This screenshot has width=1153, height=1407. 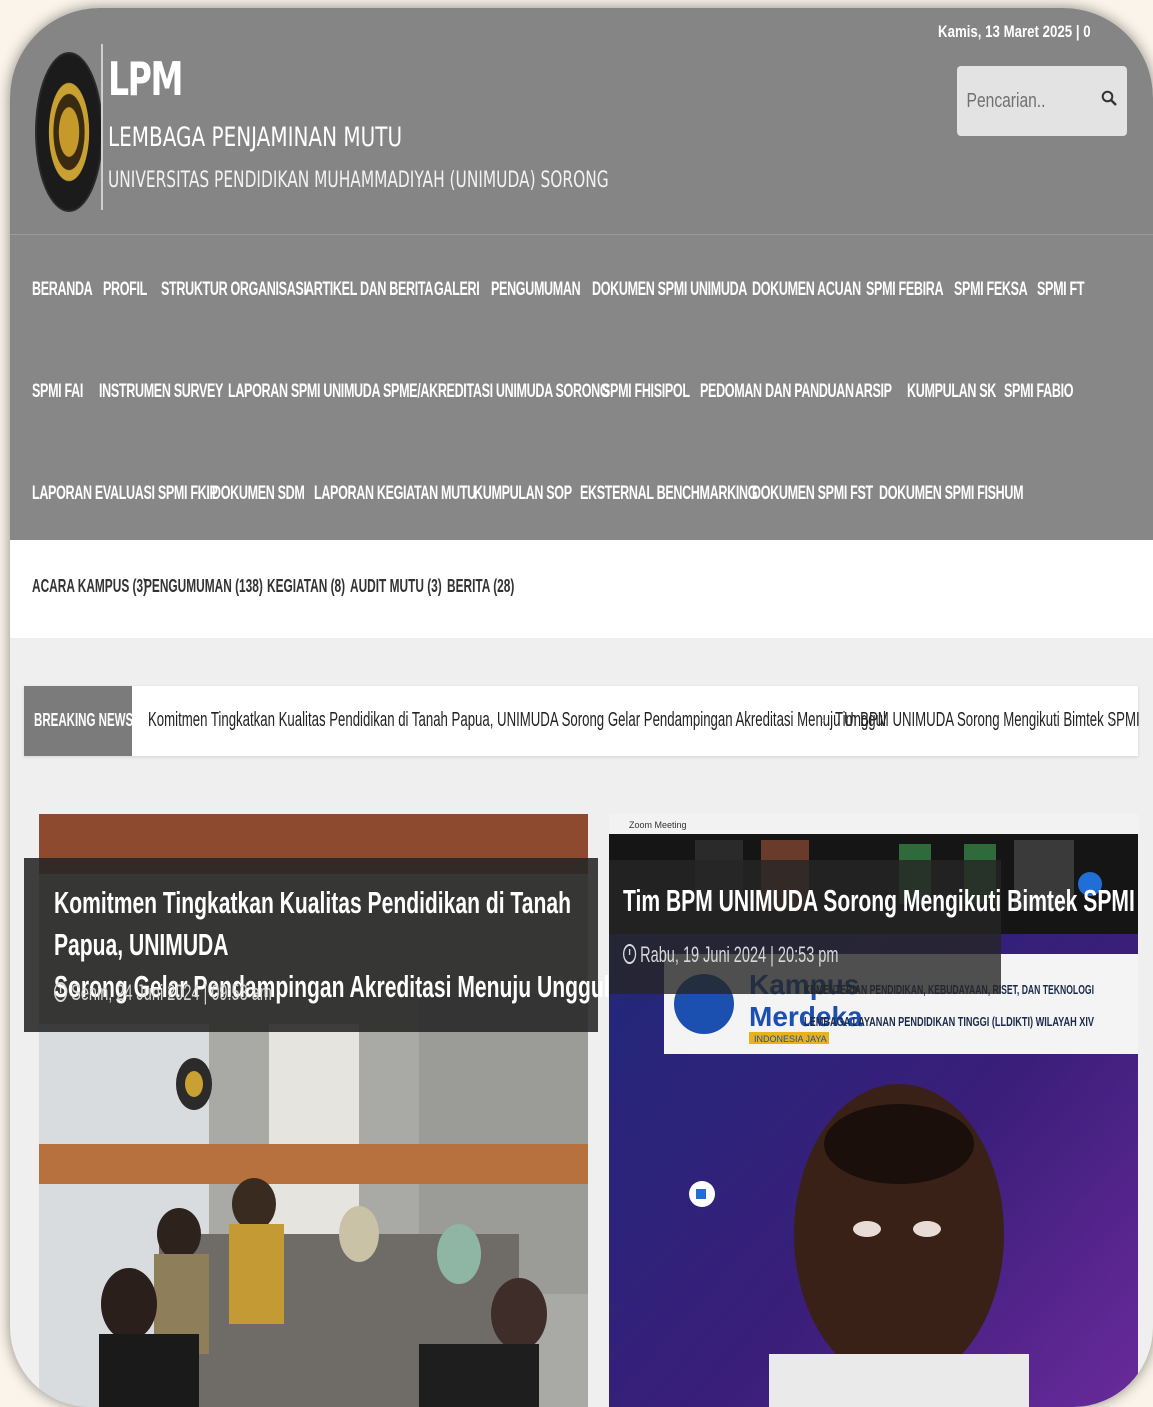 I want to click on nav-pengumuman: PENGUMUMAN, so click(x=541, y=290).